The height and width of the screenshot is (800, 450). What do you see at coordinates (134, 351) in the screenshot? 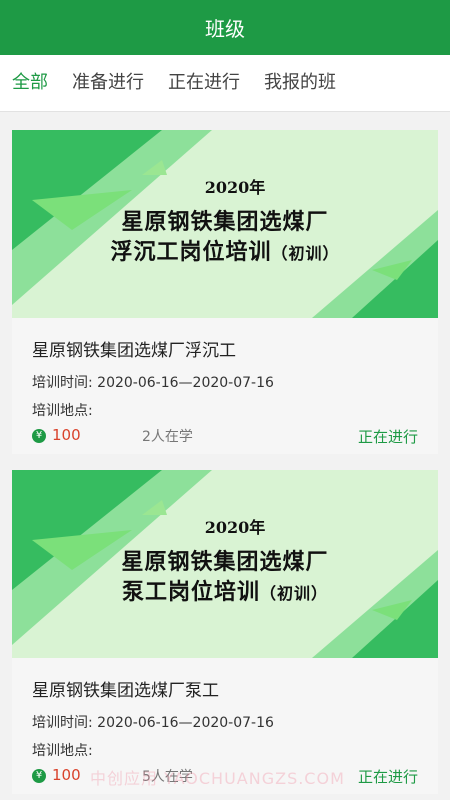
I see `class-title: 星原钢铁集团选煤厂浮沉工` at bounding box center [134, 351].